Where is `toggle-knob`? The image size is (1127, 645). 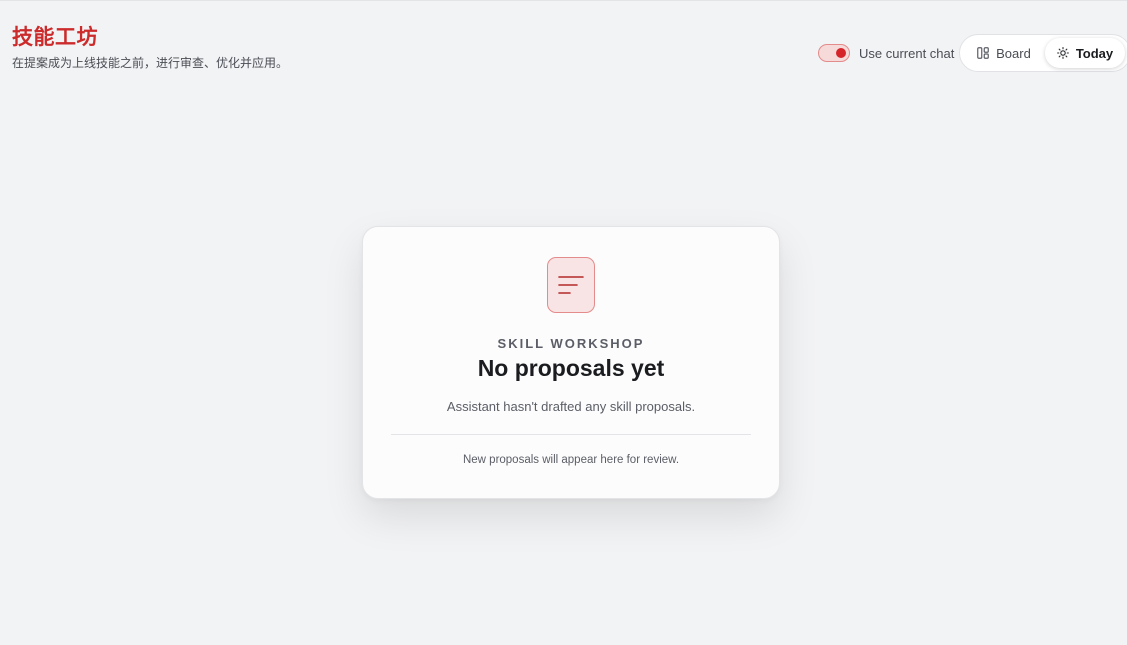
toggle-knob is located at coordinates (841, 53).